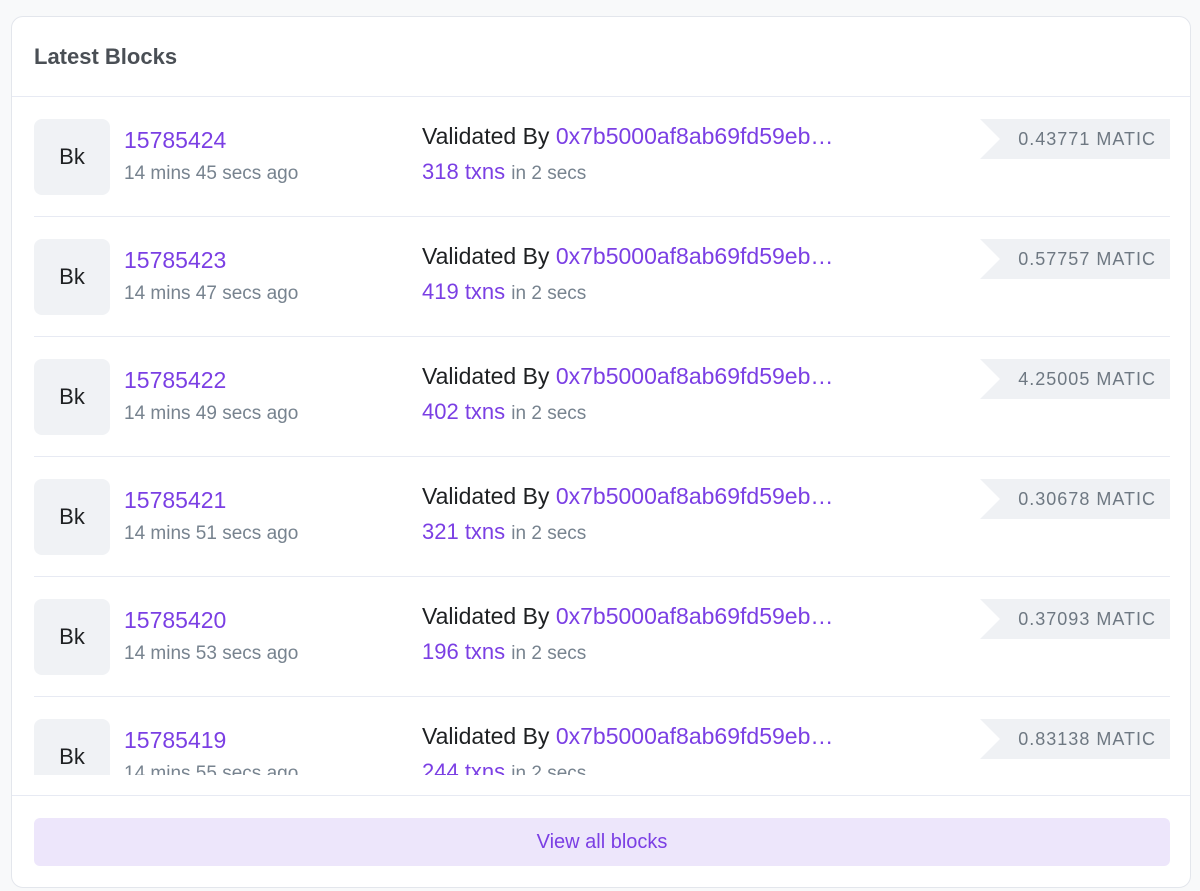 This screenshot has width=1200, height=891. Describe the element at coordinates (211, 293) in the screenshot. I see `block-age: 14 mins 47 secs ago` at that location.